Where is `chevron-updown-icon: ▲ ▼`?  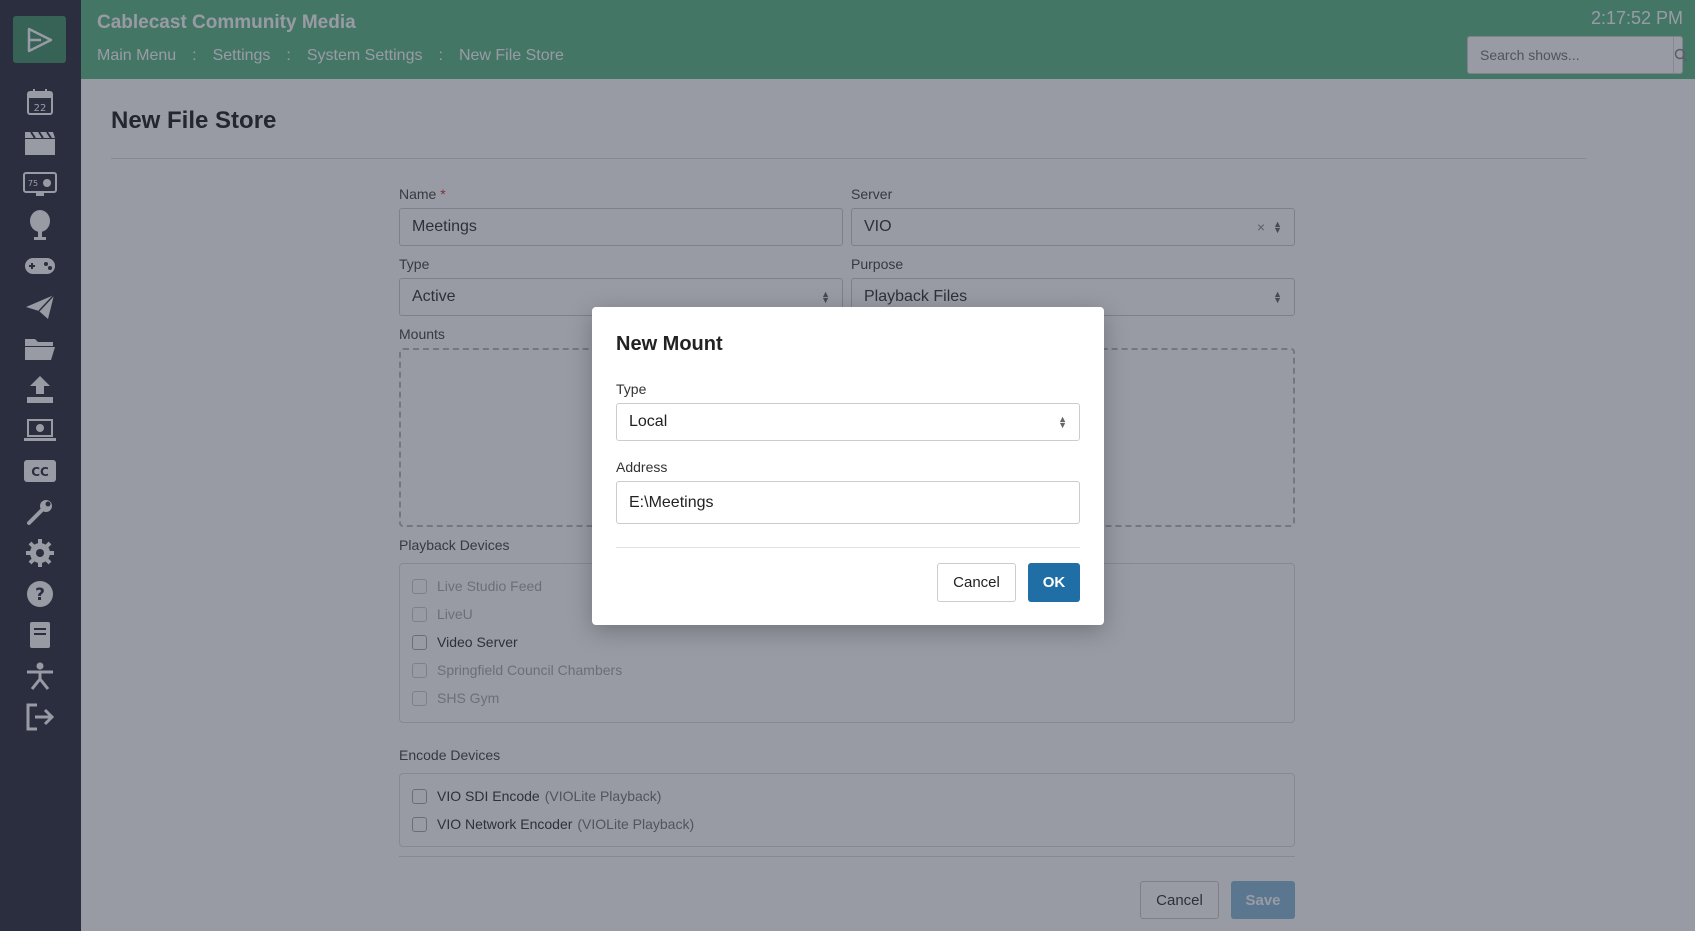
chevron-updown-icon: ▲ ▼ is located at coordinates (1062, 422).